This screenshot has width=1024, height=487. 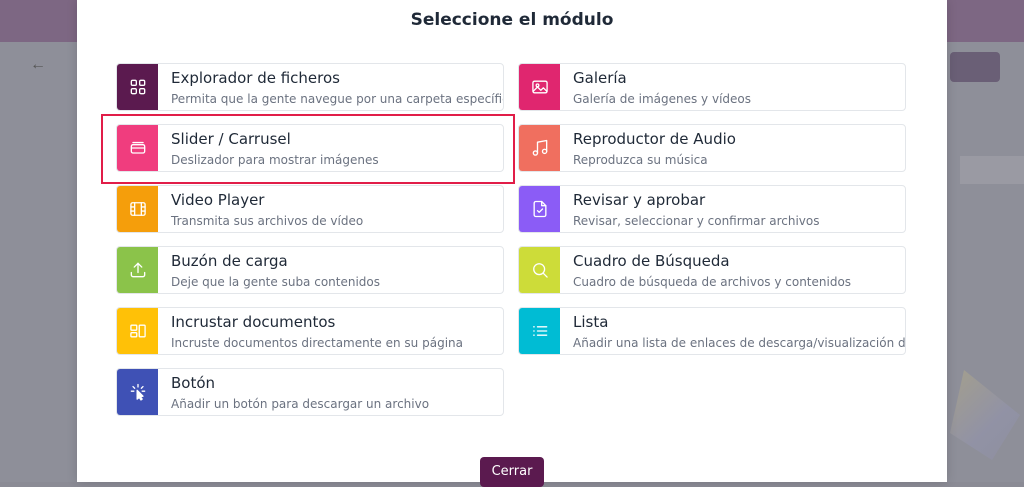 What do you see at coordinates (137, 87) in the screenshot?
I see `grid-icon` at bounding box center [137, 87].